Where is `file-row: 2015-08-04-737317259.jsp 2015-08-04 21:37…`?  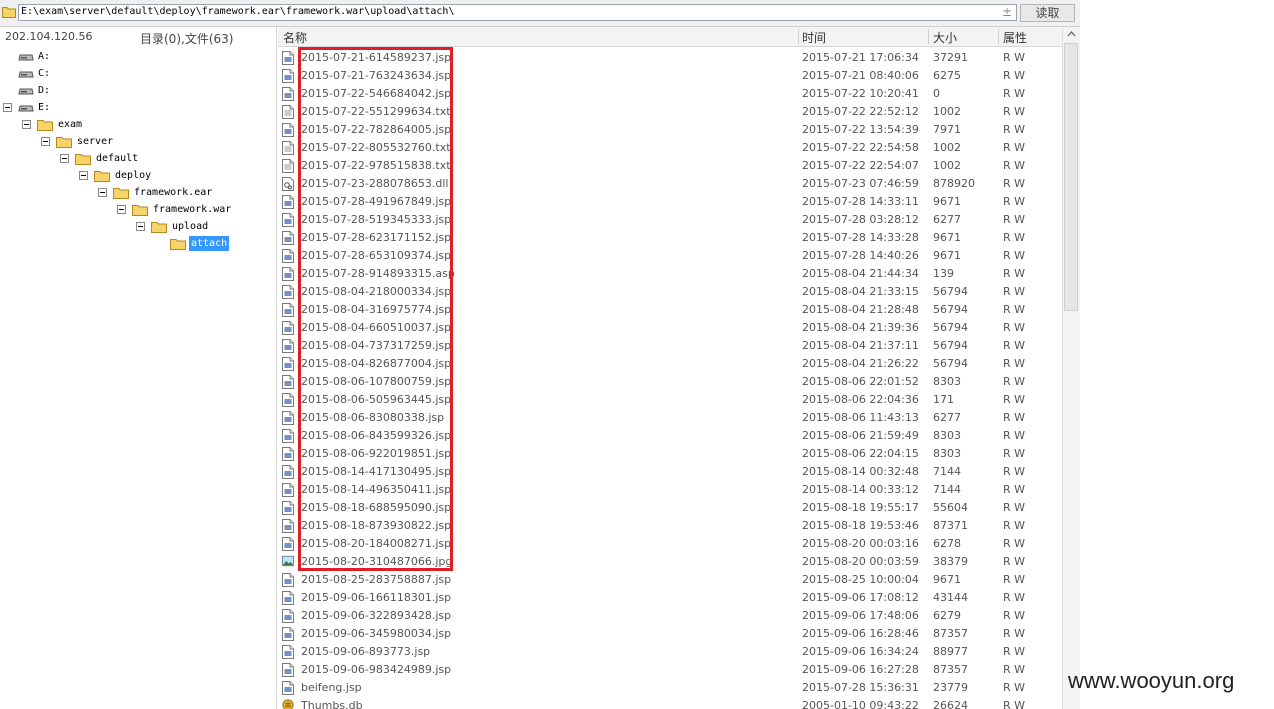 file-row: 2015-08-04-737317259.jsp 2015-08-04 21:37… is located at coordinates (670, 346).